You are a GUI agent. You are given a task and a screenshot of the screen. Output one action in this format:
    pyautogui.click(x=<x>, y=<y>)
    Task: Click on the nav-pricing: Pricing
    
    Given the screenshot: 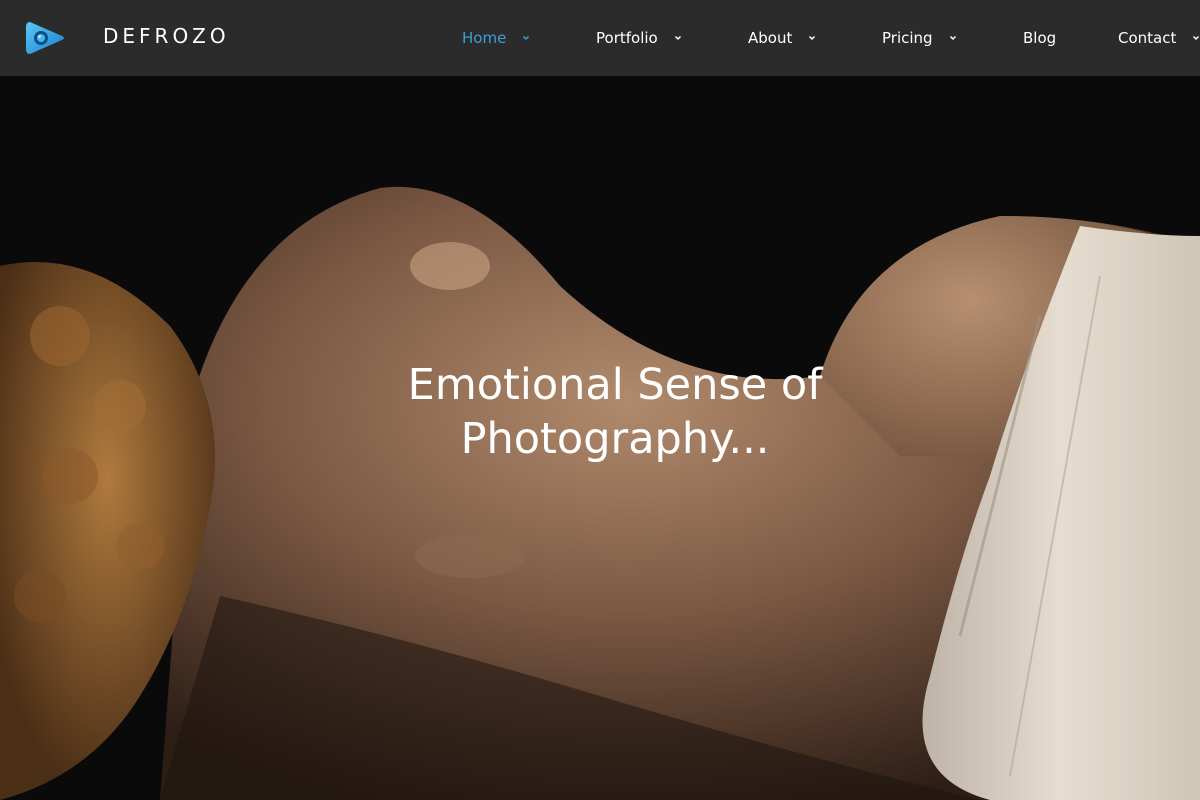 What is the action you would take?
    pyautogui.click(x=920, y=38)
    